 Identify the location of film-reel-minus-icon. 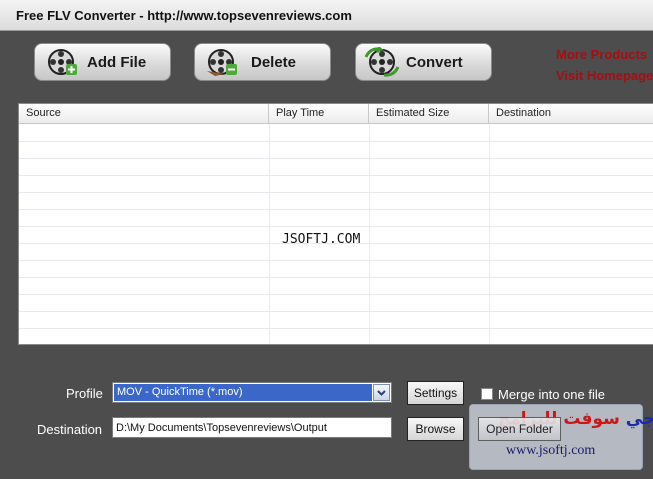
(223, 64).